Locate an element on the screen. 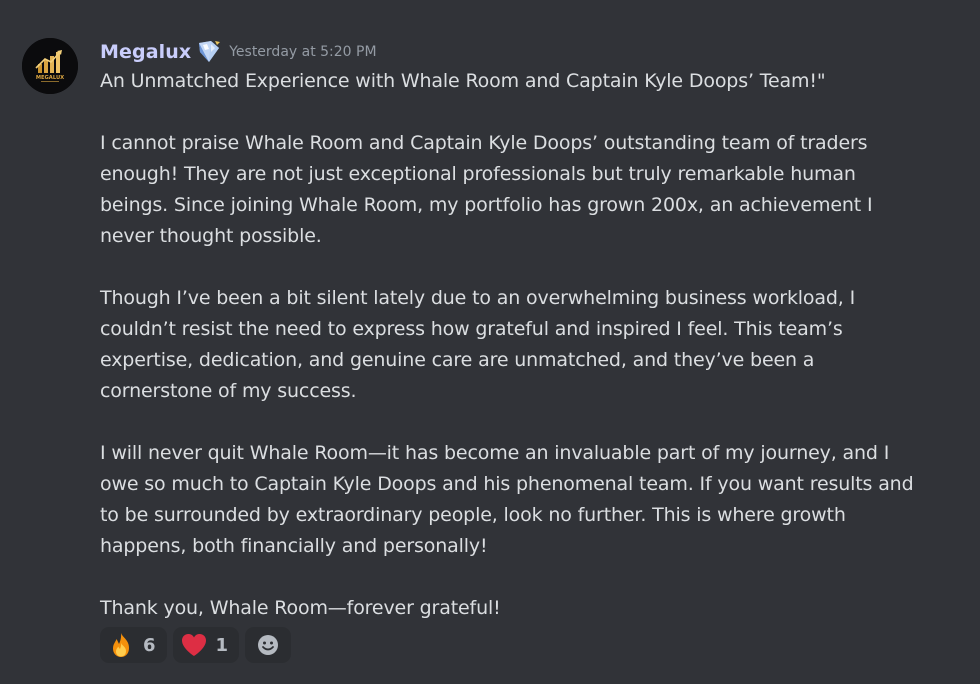 Image resolution: width=980 pixels, height=684 pixels. diamond-badge-icon is located at coordinates (209, 52).